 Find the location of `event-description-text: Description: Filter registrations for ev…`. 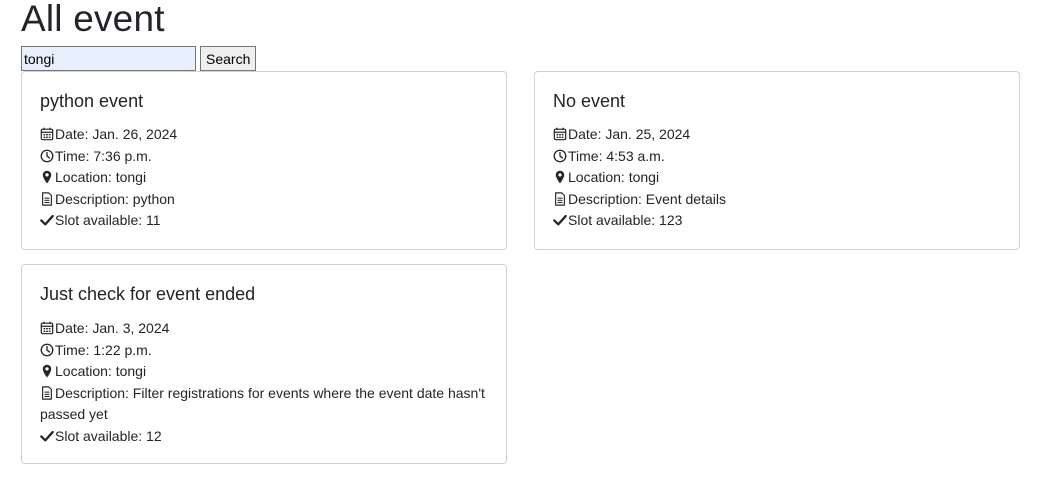

event-description-text: Description: Filter registrations for ev… is located at coordinates (262, 403).